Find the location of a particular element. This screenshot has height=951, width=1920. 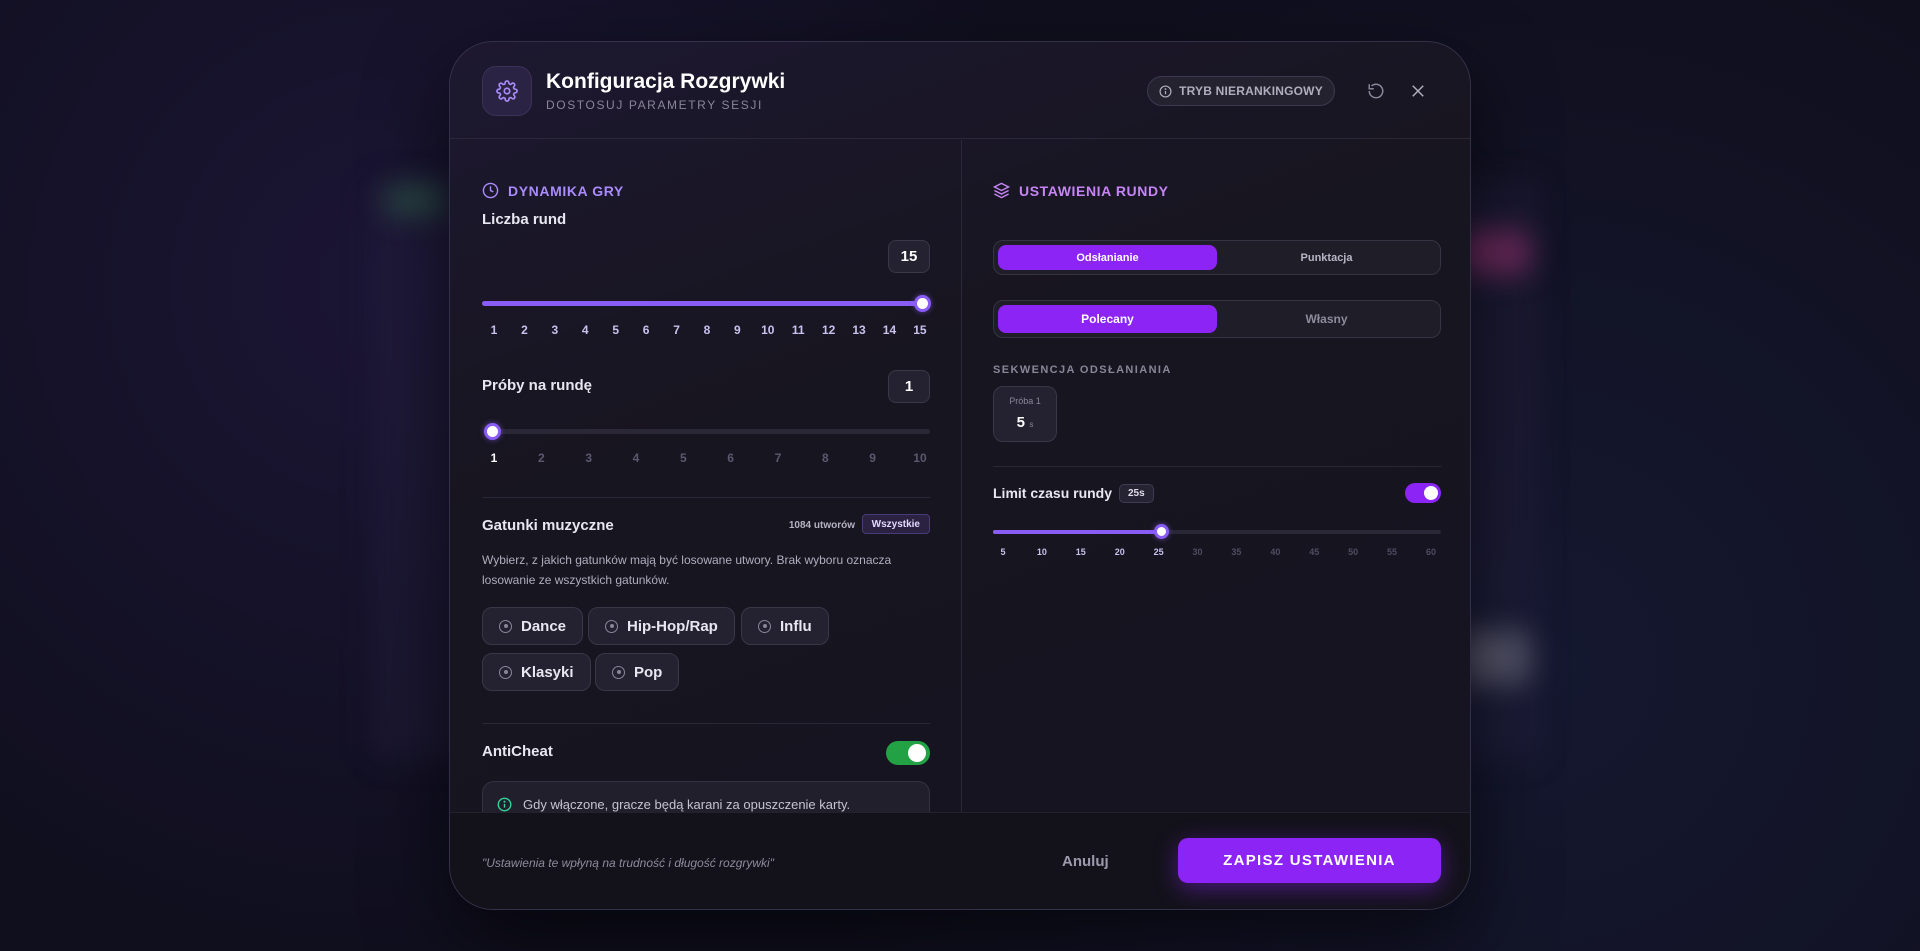

unranked-mode-badge: TRYB NIERANKINGOWY is located at coordinates (1241, 91).